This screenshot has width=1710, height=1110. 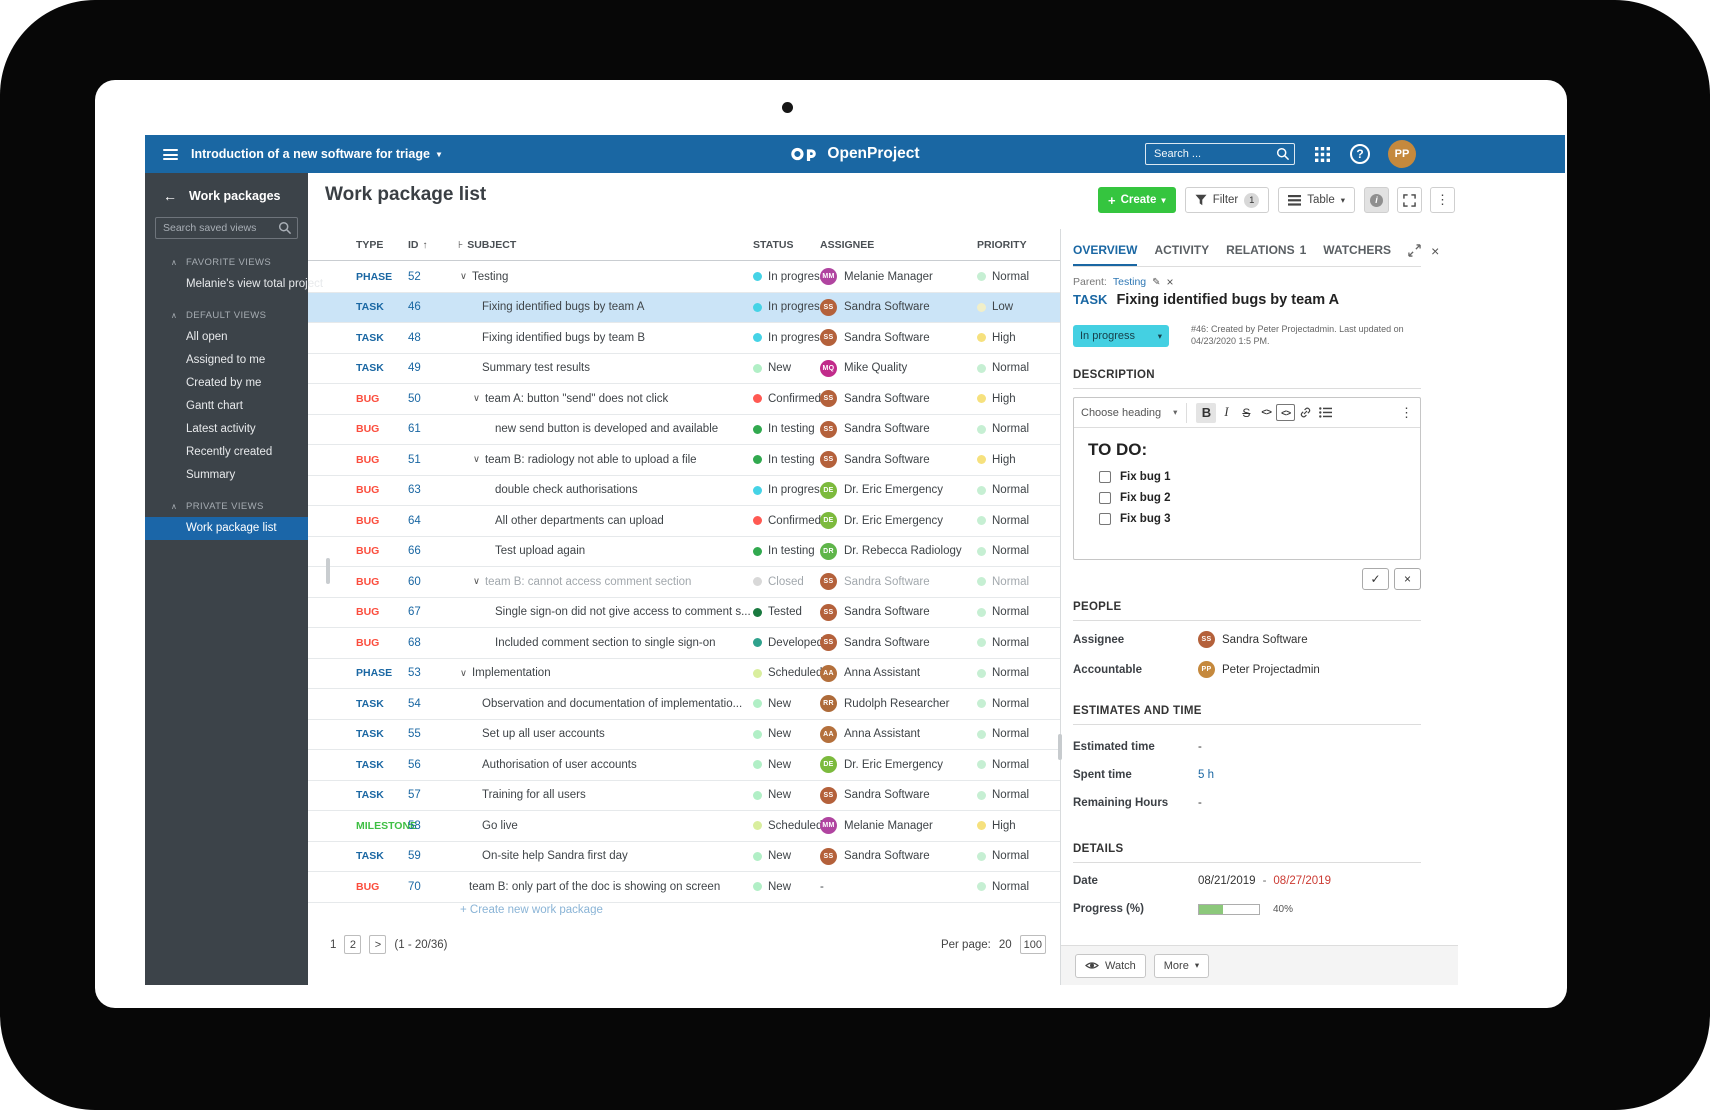 What do you see at coordinates (1032, 944) in the screenshot?
I see `per-page-option-button: 100` at bounding box center [1032, 944].